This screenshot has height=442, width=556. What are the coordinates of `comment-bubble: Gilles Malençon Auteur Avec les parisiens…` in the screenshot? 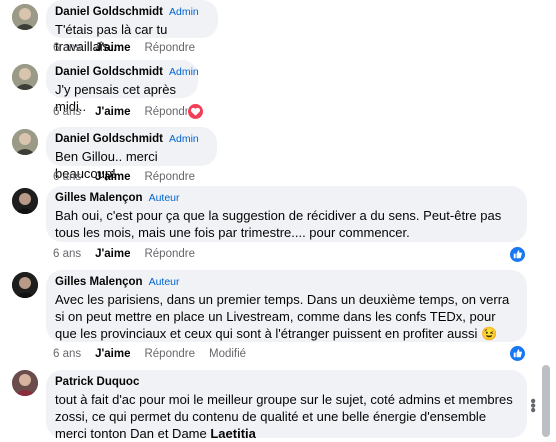 It's located at (286, 306).